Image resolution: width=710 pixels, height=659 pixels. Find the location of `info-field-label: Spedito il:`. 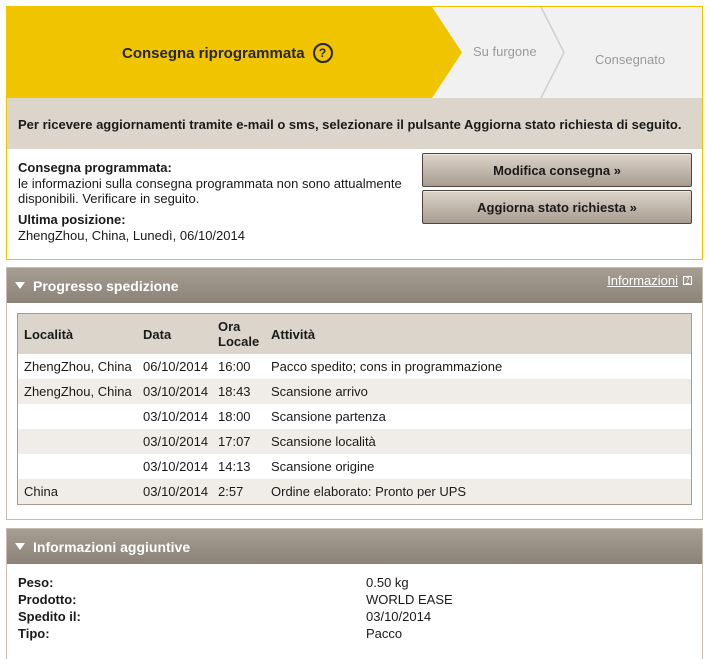

info-field-label: Spedito il: is located at coordinates (49, 616).